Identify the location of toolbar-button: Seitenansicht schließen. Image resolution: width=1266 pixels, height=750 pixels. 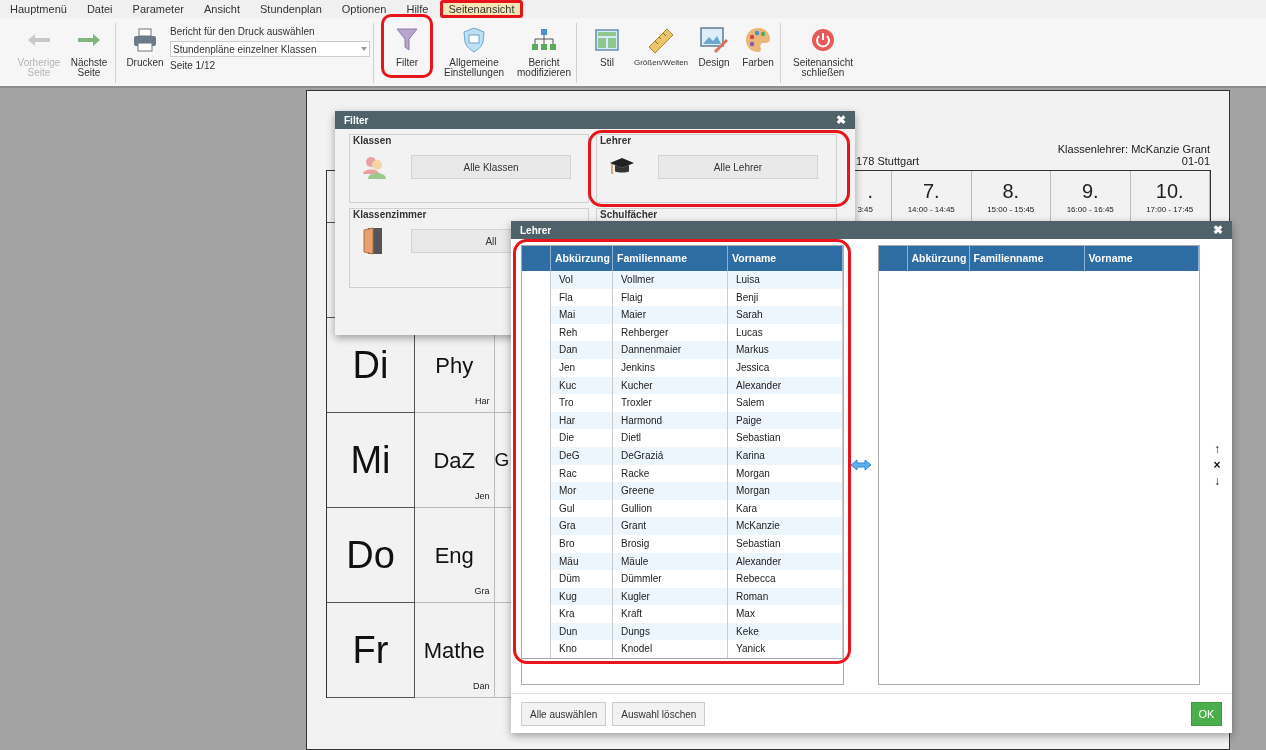
(823, 48).